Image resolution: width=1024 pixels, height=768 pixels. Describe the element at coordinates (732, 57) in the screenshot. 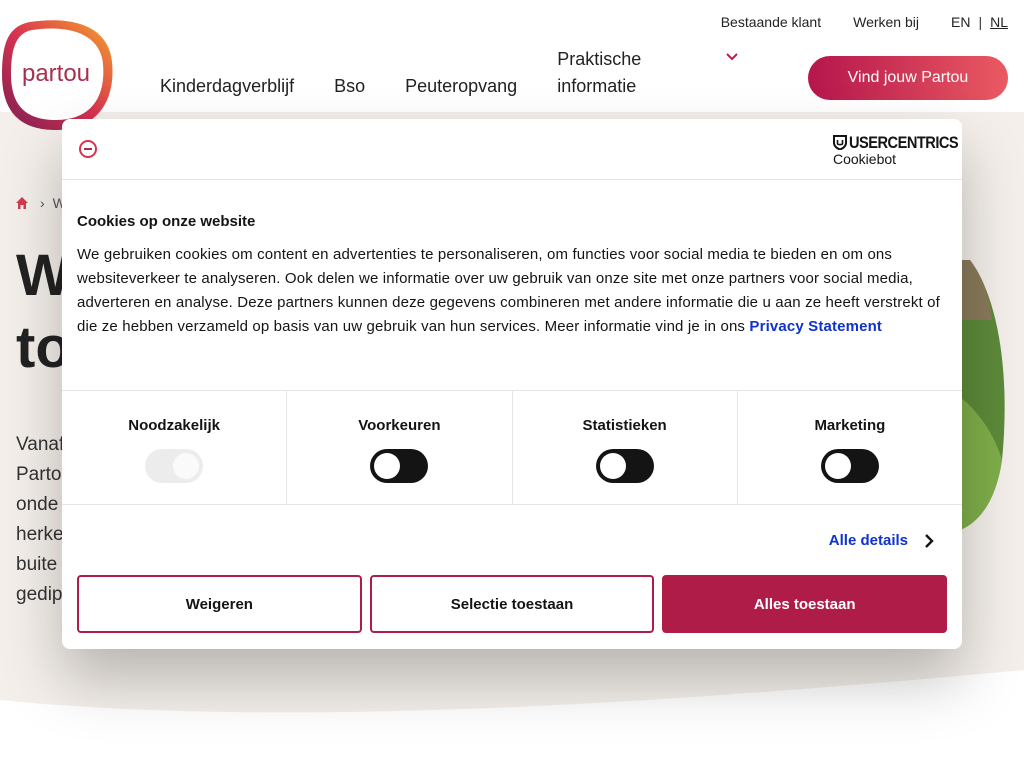

I see `chevron-down-icon` at that location.